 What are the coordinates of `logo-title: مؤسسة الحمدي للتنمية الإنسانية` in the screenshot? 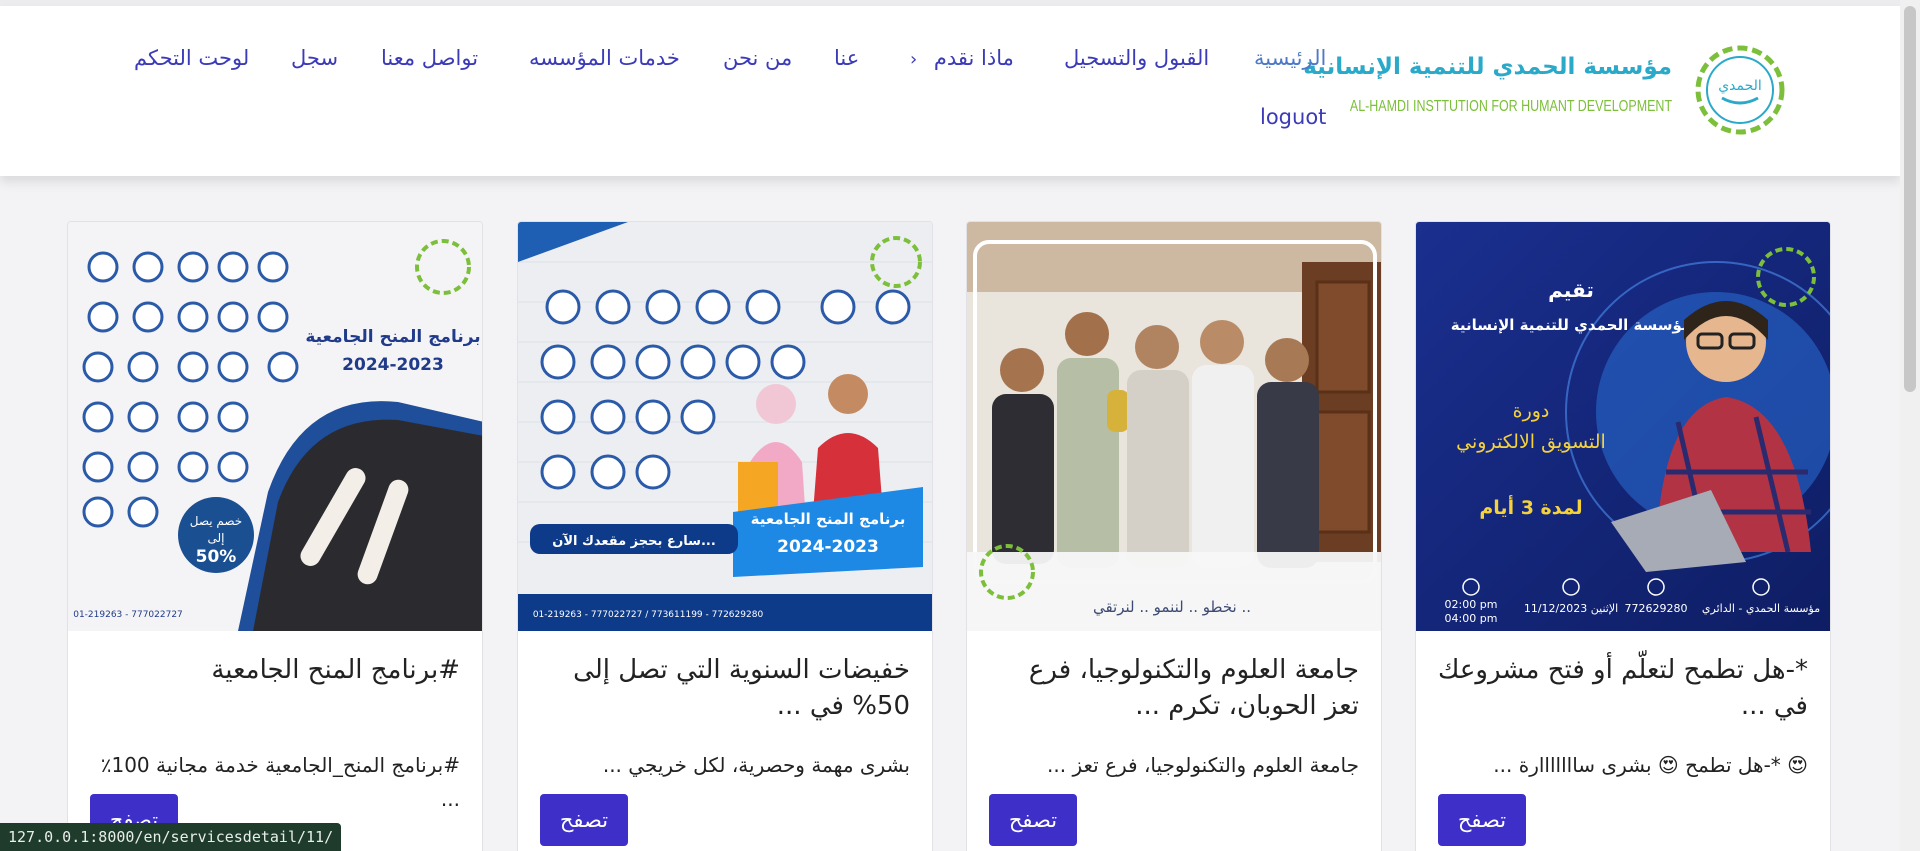 It's located at (1487, 67).